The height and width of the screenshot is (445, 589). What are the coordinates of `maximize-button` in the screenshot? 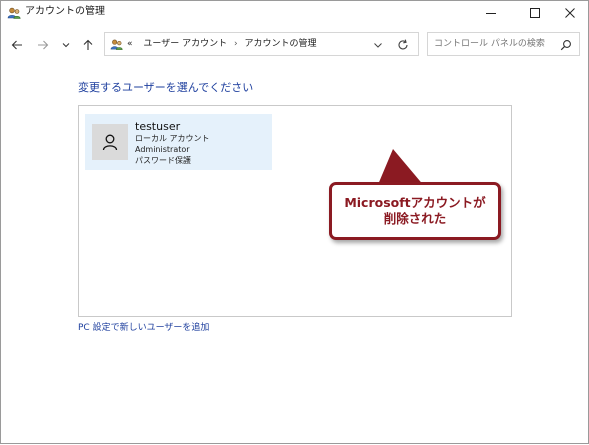 It's located at (535, 13).